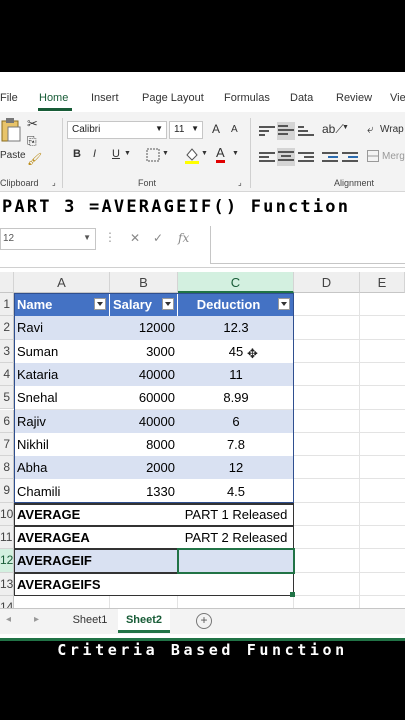 Image resolution: width=405 pixels, height=720 pixels. What do you see at coordinates (236, 328) in the screenshot?
I see `cell-deduction: 12.3` at bounding box center [236, 328].